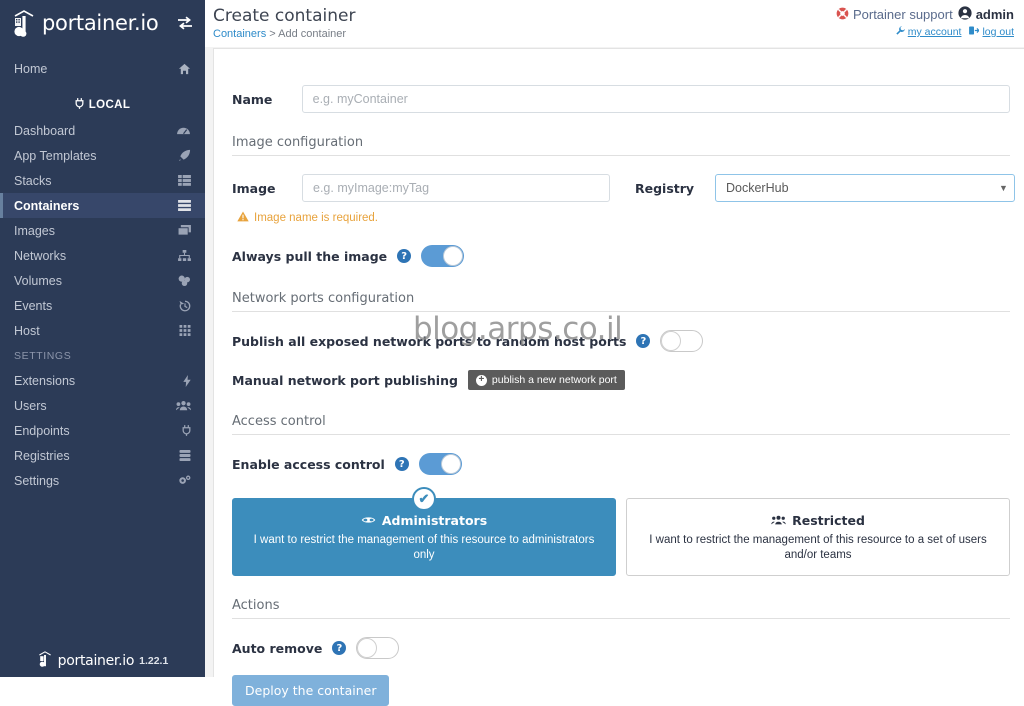 Image resolution: width=1024 pixels, height=706 pixels. I want to click on sidebar-item-endpoints: Endpoints, so click(102, 430).